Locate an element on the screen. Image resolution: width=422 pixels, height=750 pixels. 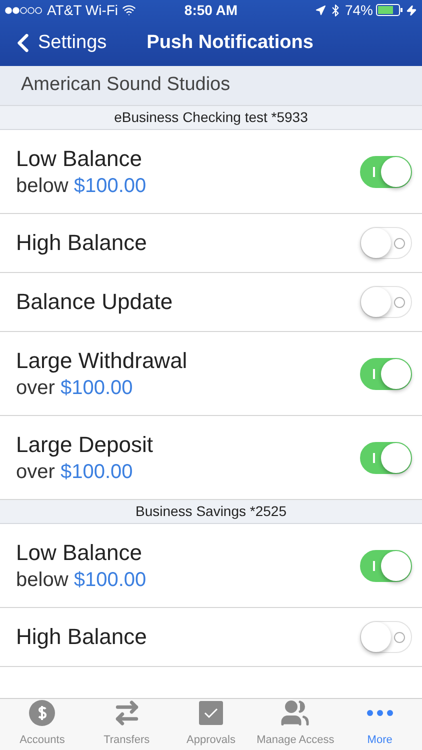
tab-item: Approvals is located at coordinates (211, 724).